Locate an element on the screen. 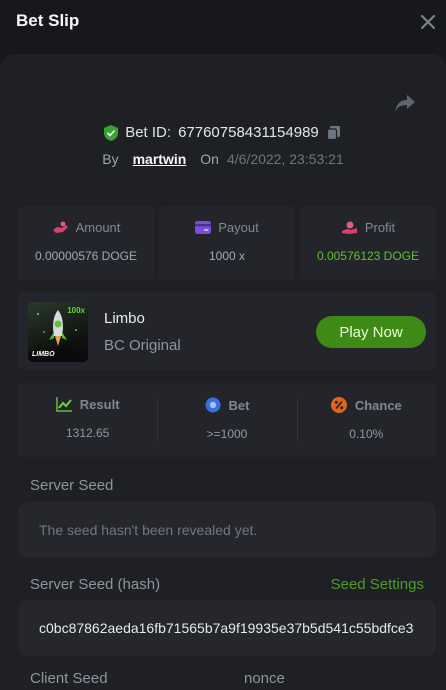  client-seed-label: Client Seed is located at coordinates (69, 678).